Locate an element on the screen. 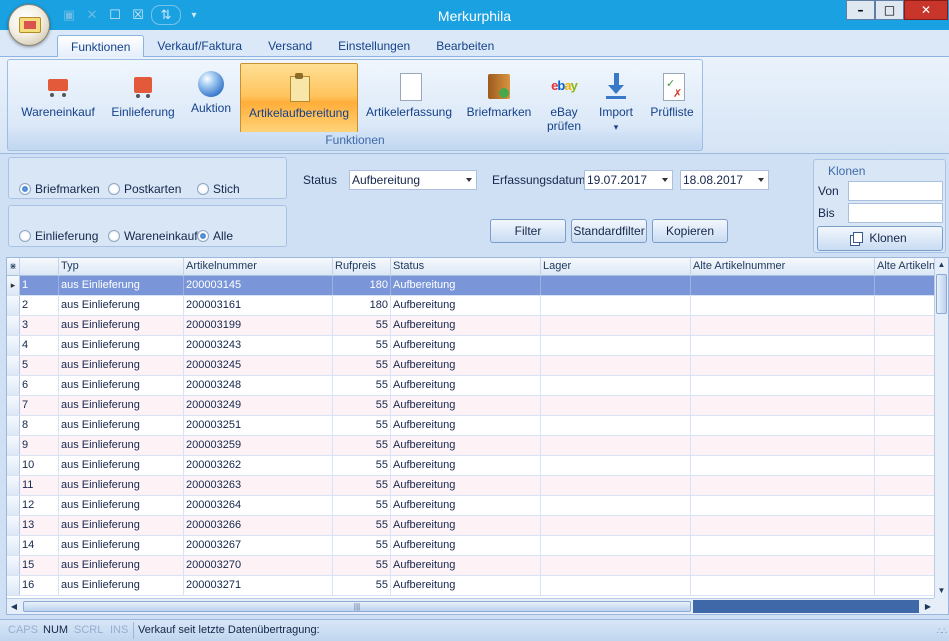 This screenshot has width=949, height=641. column-header-alte-artikelnummer-2: Alte Artikelnu is located at coordinates (905, 267).